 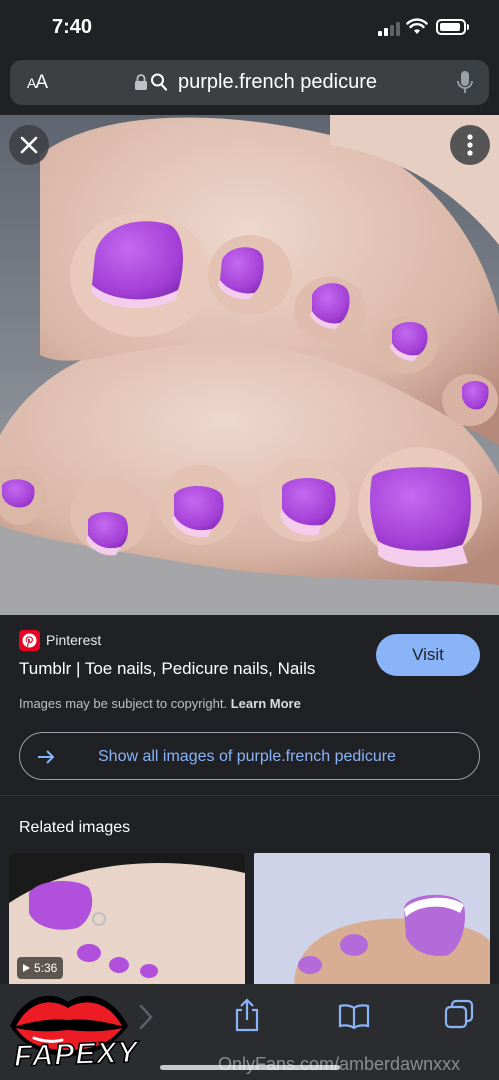 I want to click on visit-button: Visit, so click(x=428, y=655).